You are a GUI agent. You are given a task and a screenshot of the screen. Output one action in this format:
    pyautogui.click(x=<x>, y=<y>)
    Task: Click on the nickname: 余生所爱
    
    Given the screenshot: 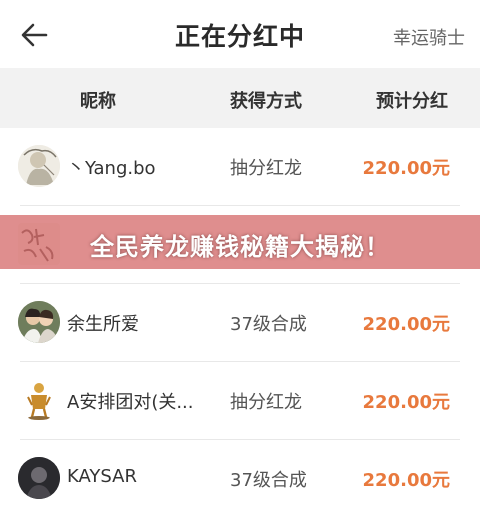 What is the action you would take?
    pyautogui.click(x=103, y=324)
    